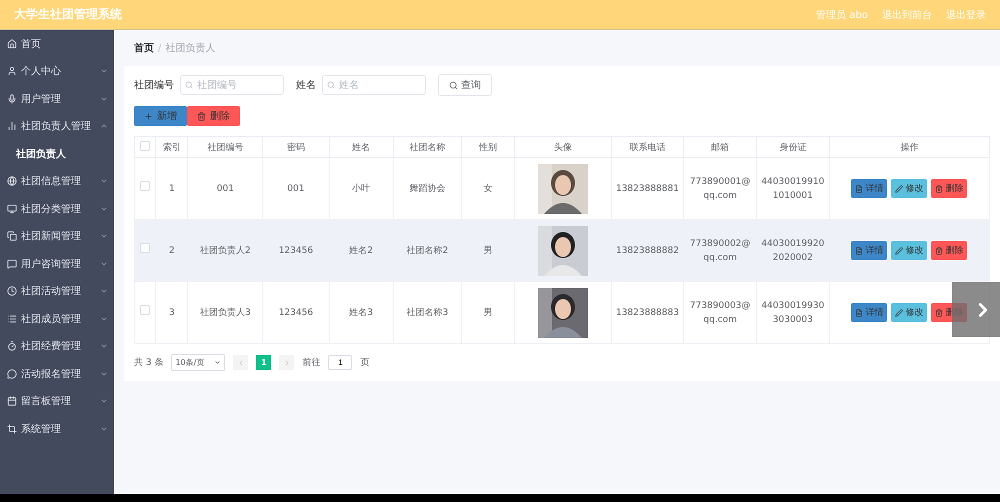 The width and height of the screenshot is (1000, 502). I want to click on field-label: 姓名, so click(306, 85).